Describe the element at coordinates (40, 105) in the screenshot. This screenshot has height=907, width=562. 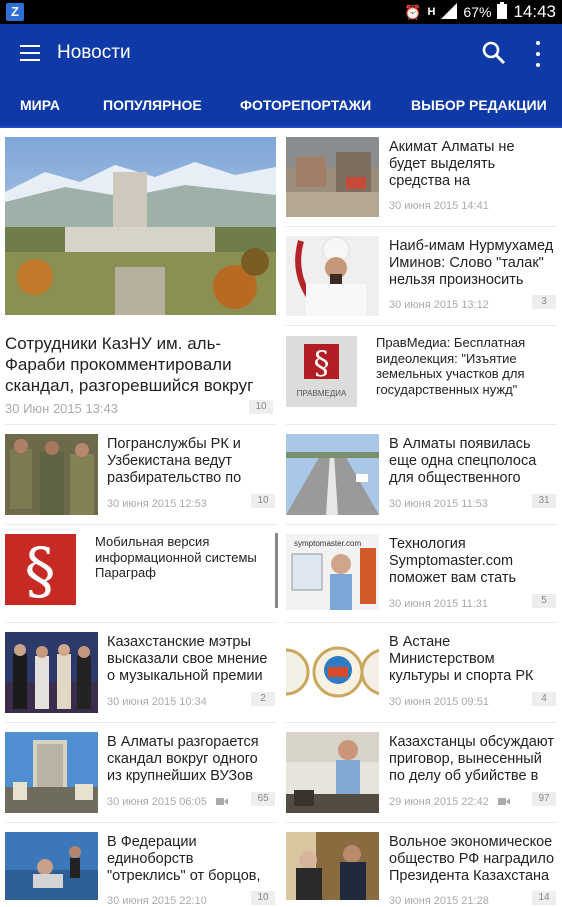
I see `tab-mira: МИРА` at that location.